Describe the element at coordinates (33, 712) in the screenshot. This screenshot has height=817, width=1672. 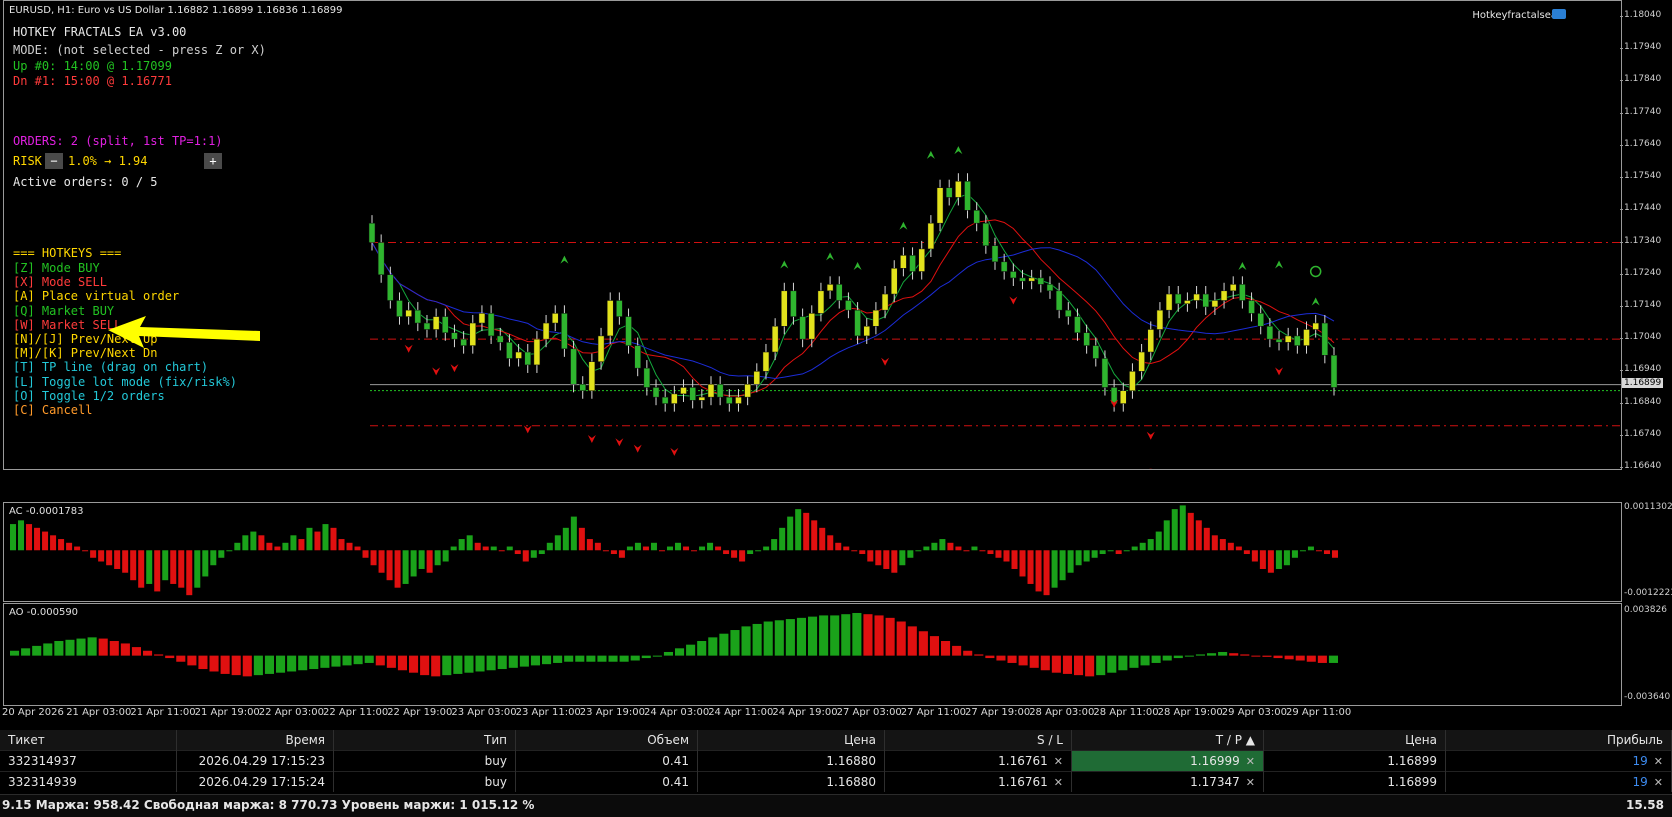
I see `time-label: 20 Apr 2026` at that location.